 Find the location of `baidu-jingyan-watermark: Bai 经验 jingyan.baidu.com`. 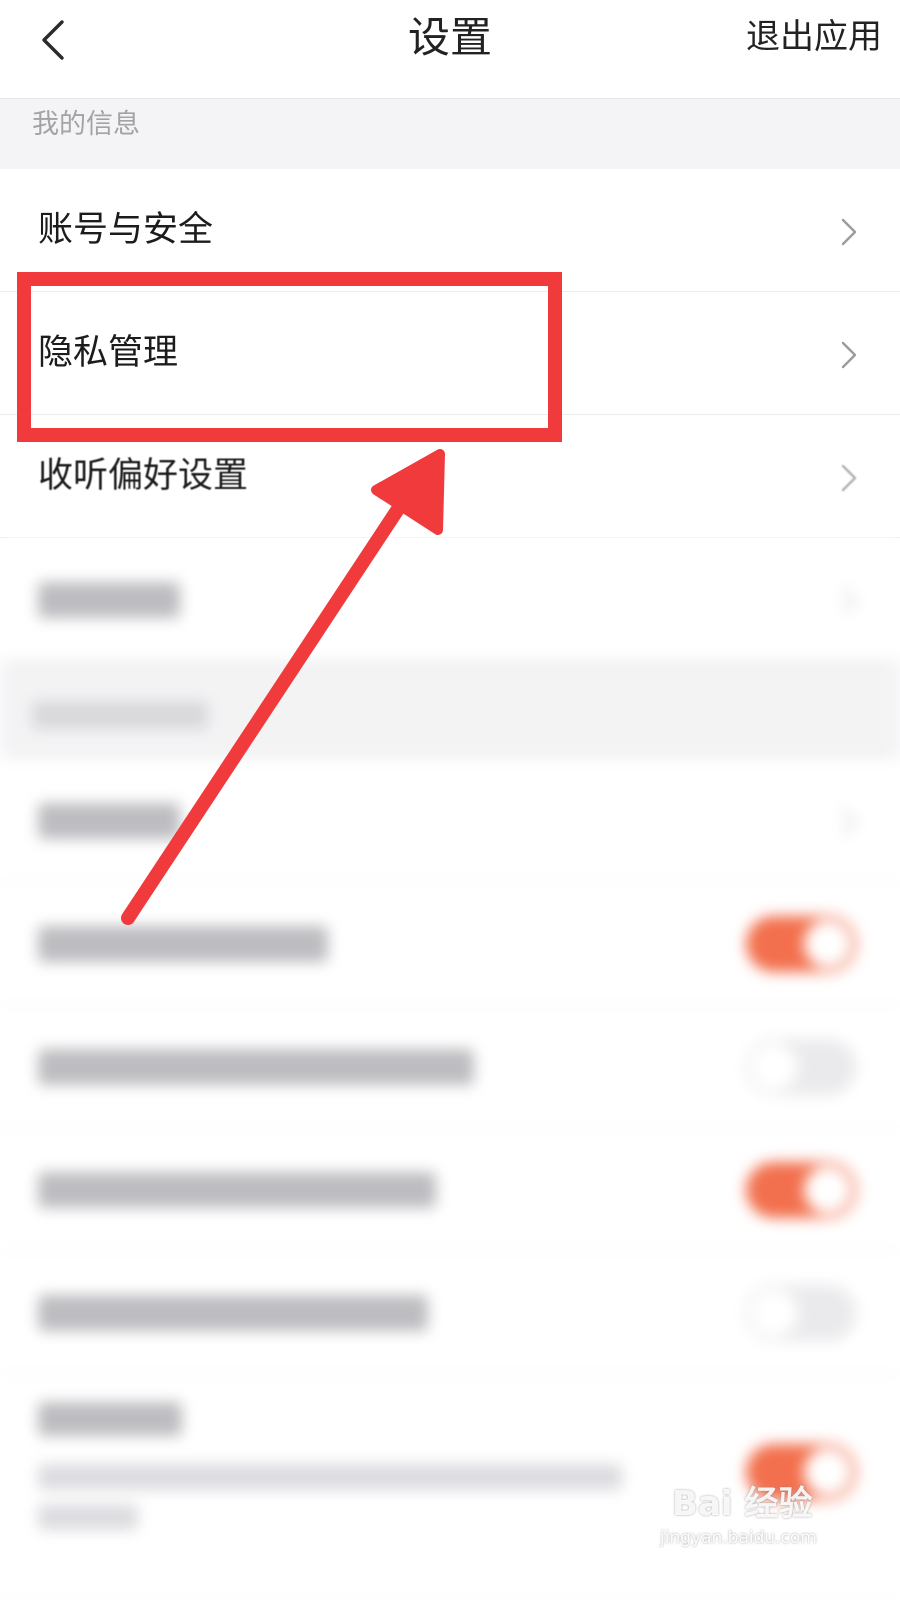

baidu-jingyan-watermark: Bai 经验 jingyan.baidu.com is located at coordinates (751, 1522).